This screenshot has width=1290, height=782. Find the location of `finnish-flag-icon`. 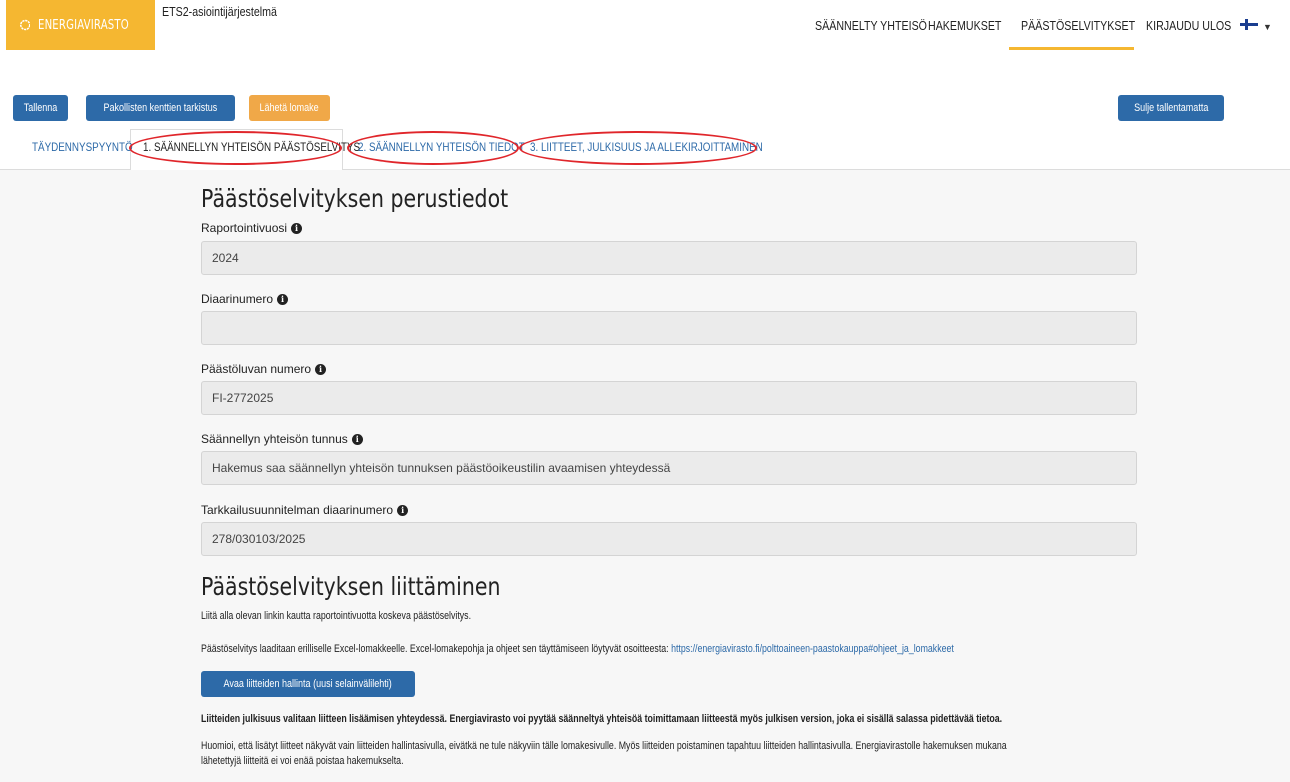

finnish-flag-icon is located at coordinates (1249, 24).